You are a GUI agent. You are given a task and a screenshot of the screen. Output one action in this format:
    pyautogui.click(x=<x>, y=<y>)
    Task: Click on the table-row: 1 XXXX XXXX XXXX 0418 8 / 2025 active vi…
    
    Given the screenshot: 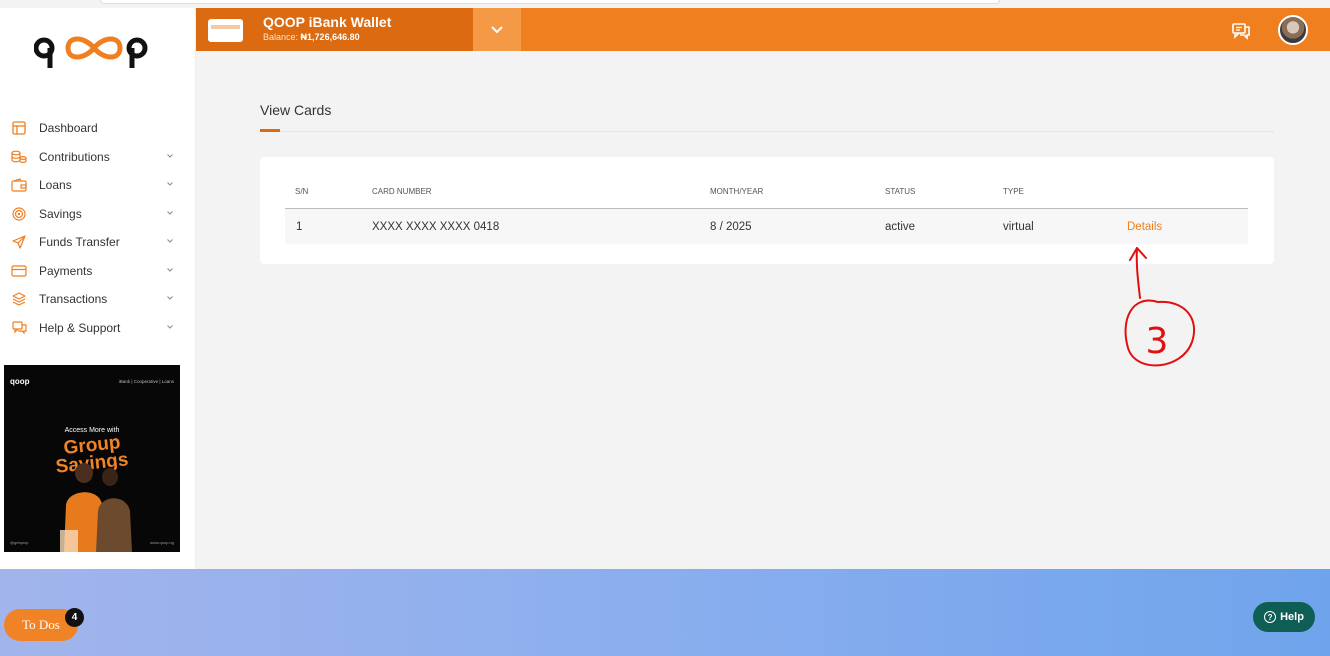 What is the action you would take?
    pyautogui.click(x=766, y=226)
    